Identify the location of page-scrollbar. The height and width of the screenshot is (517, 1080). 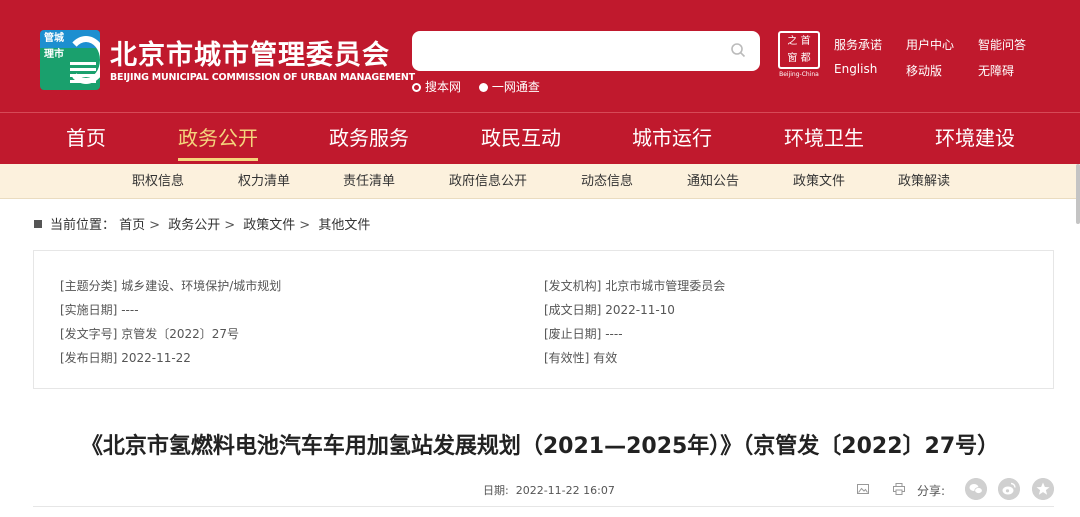
(1078, 194).